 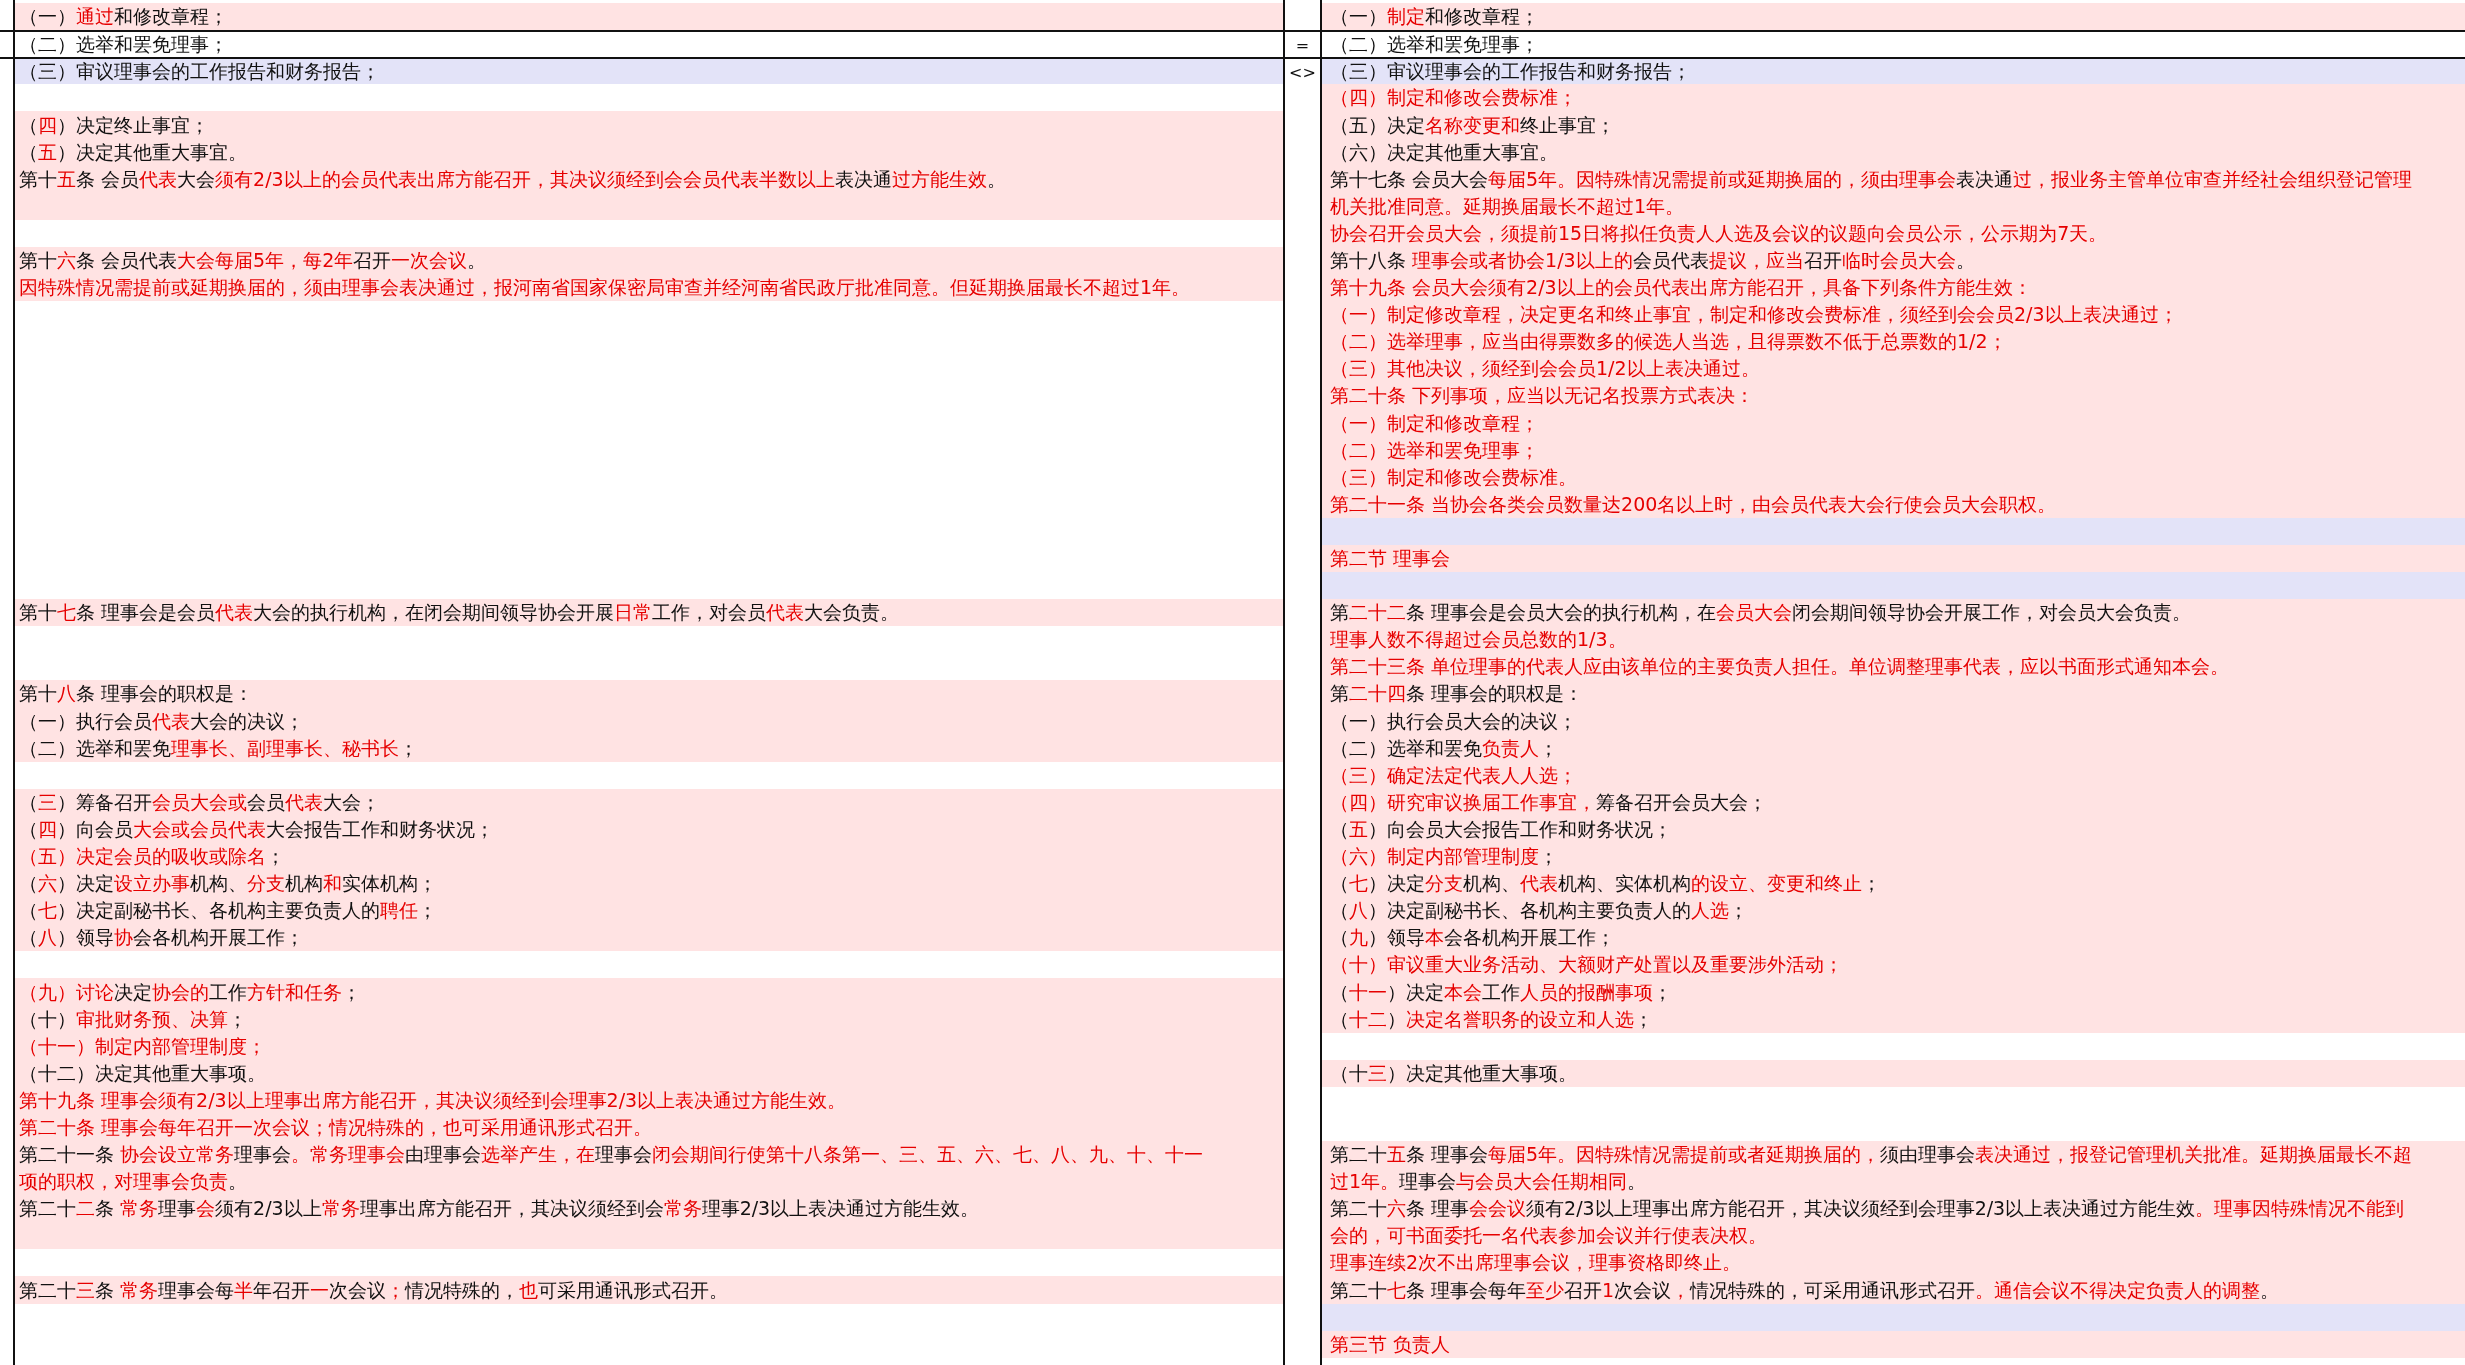 What do you see at coordinates (374, 1290) in the screenshot?
I see `diff-line: 第二十三条 常务理事会每半年召开一次会议；情况特殊的，也可采用通讯形式召开。` at bounding box center [374, 1290].